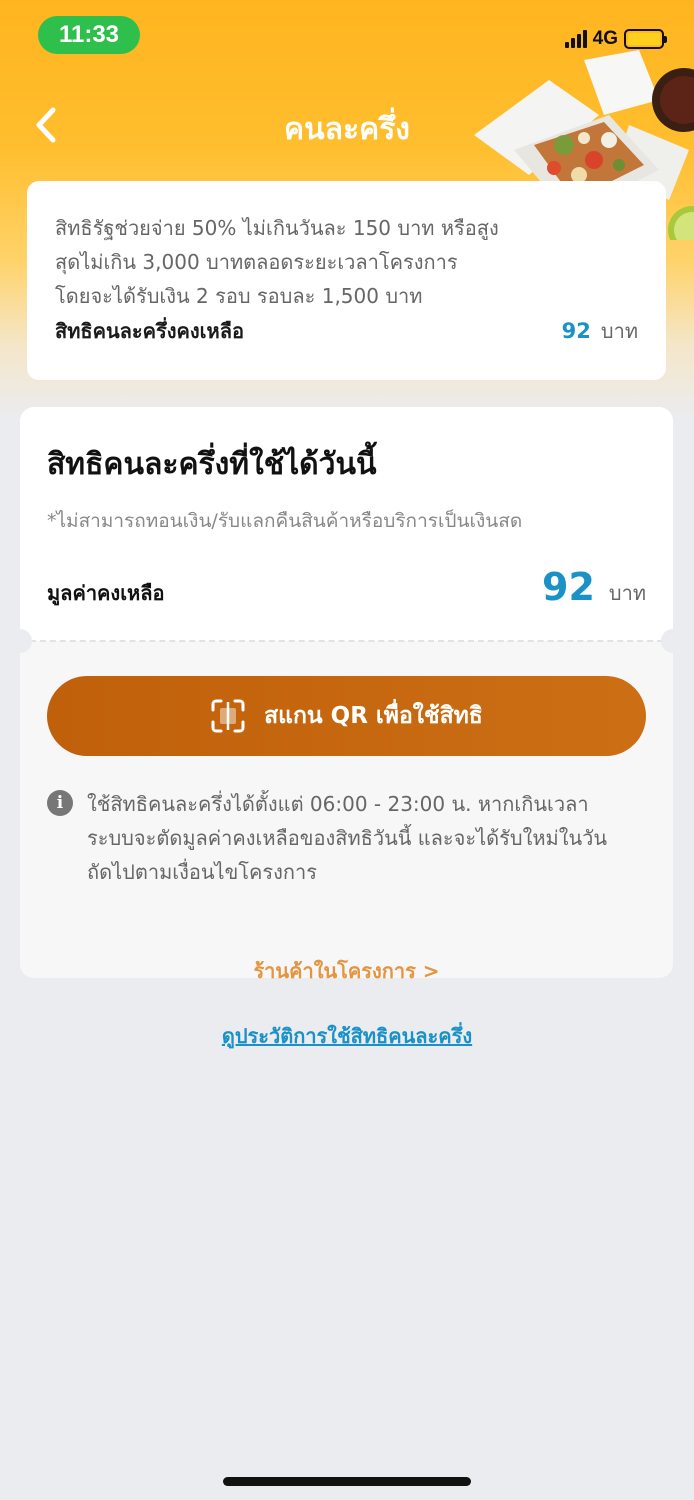 The image size is (694, 1500). Describe the element at coordinates (149, 331) in the screenshot. I see `remaining-label: สิทธิคนละครึ่งคงเหลือ` at that location.